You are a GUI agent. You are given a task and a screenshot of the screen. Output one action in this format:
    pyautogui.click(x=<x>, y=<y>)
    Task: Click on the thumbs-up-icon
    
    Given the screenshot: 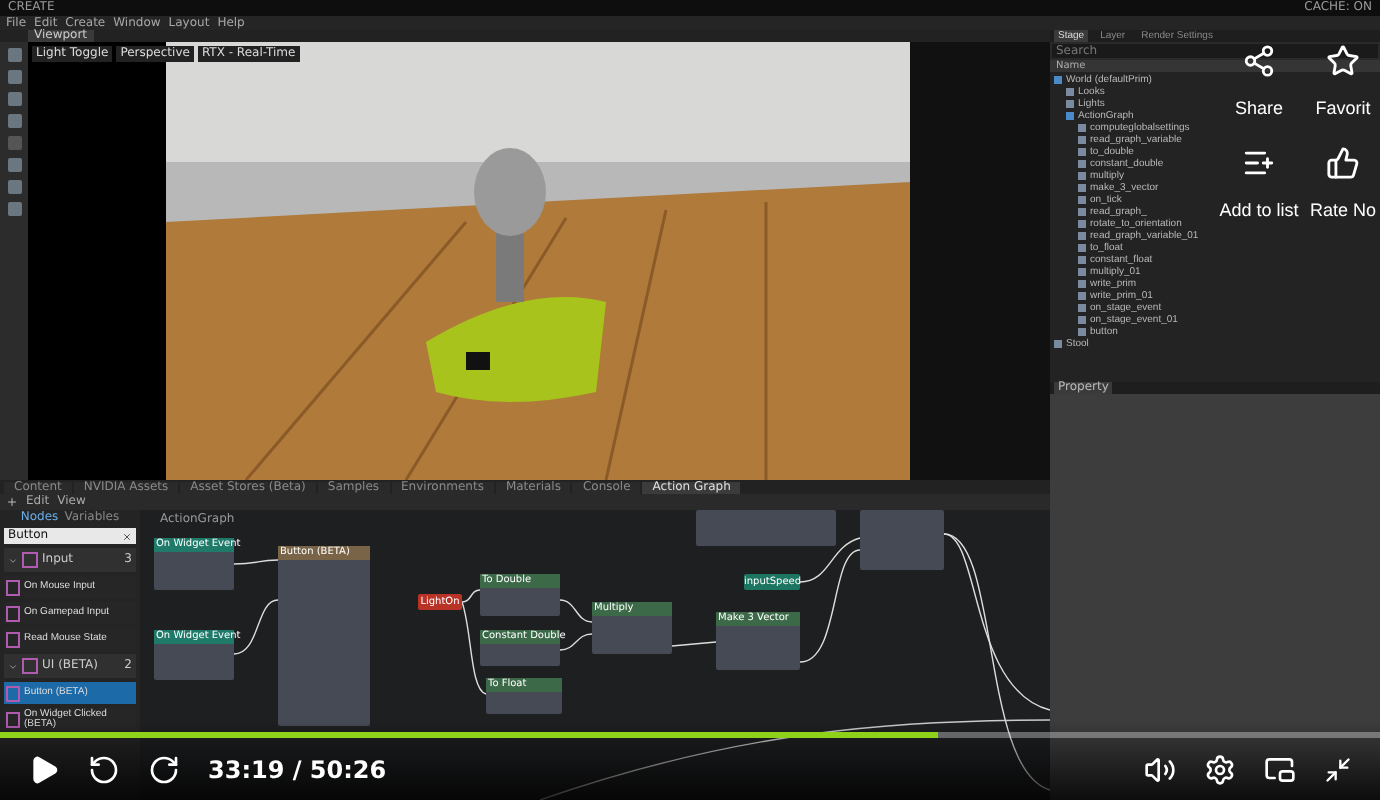 What is the action you would take?
    pyautogui.click(x=1343, y=163)
    